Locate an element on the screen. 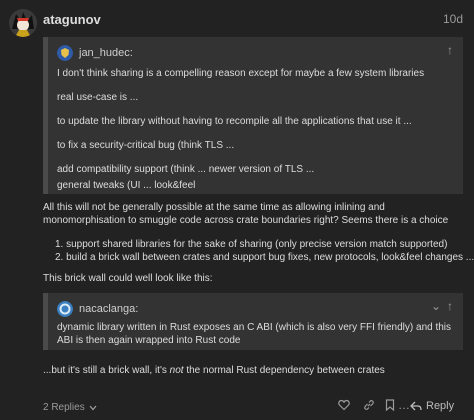 This screenshot has width=474, height=420. link-icon is located at coordinates (369, 406).